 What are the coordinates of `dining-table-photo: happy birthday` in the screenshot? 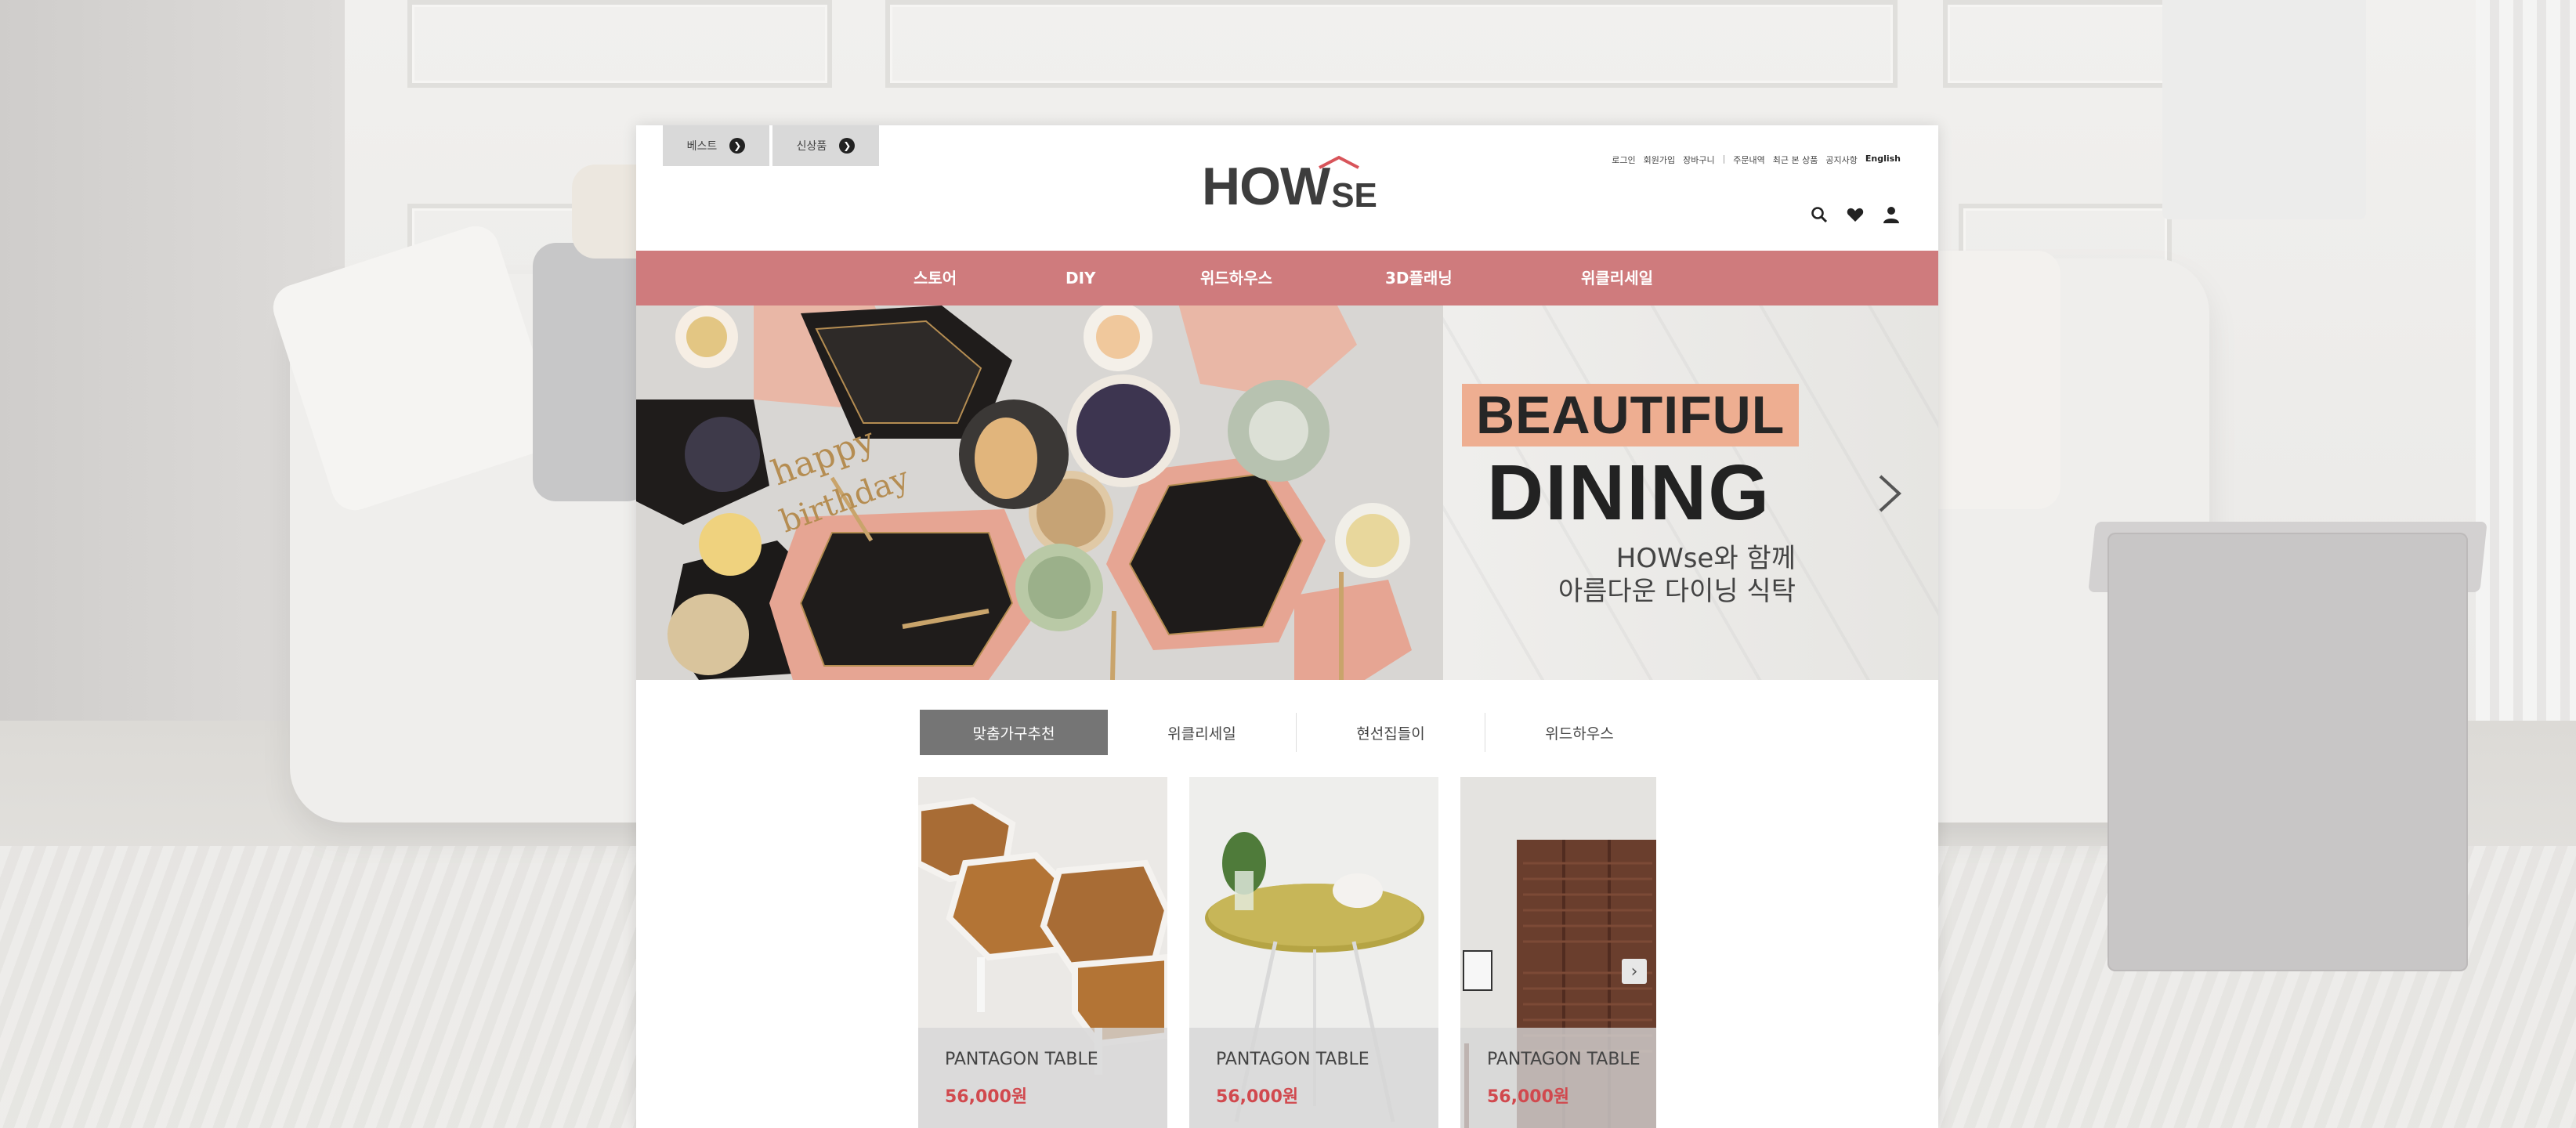 It's located at (1039, 493).